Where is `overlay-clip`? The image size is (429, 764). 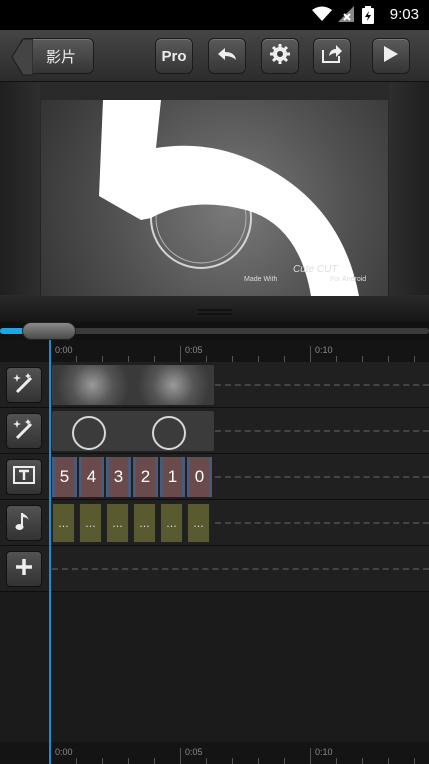 overlay-clip is located at coordinates (133, 431).